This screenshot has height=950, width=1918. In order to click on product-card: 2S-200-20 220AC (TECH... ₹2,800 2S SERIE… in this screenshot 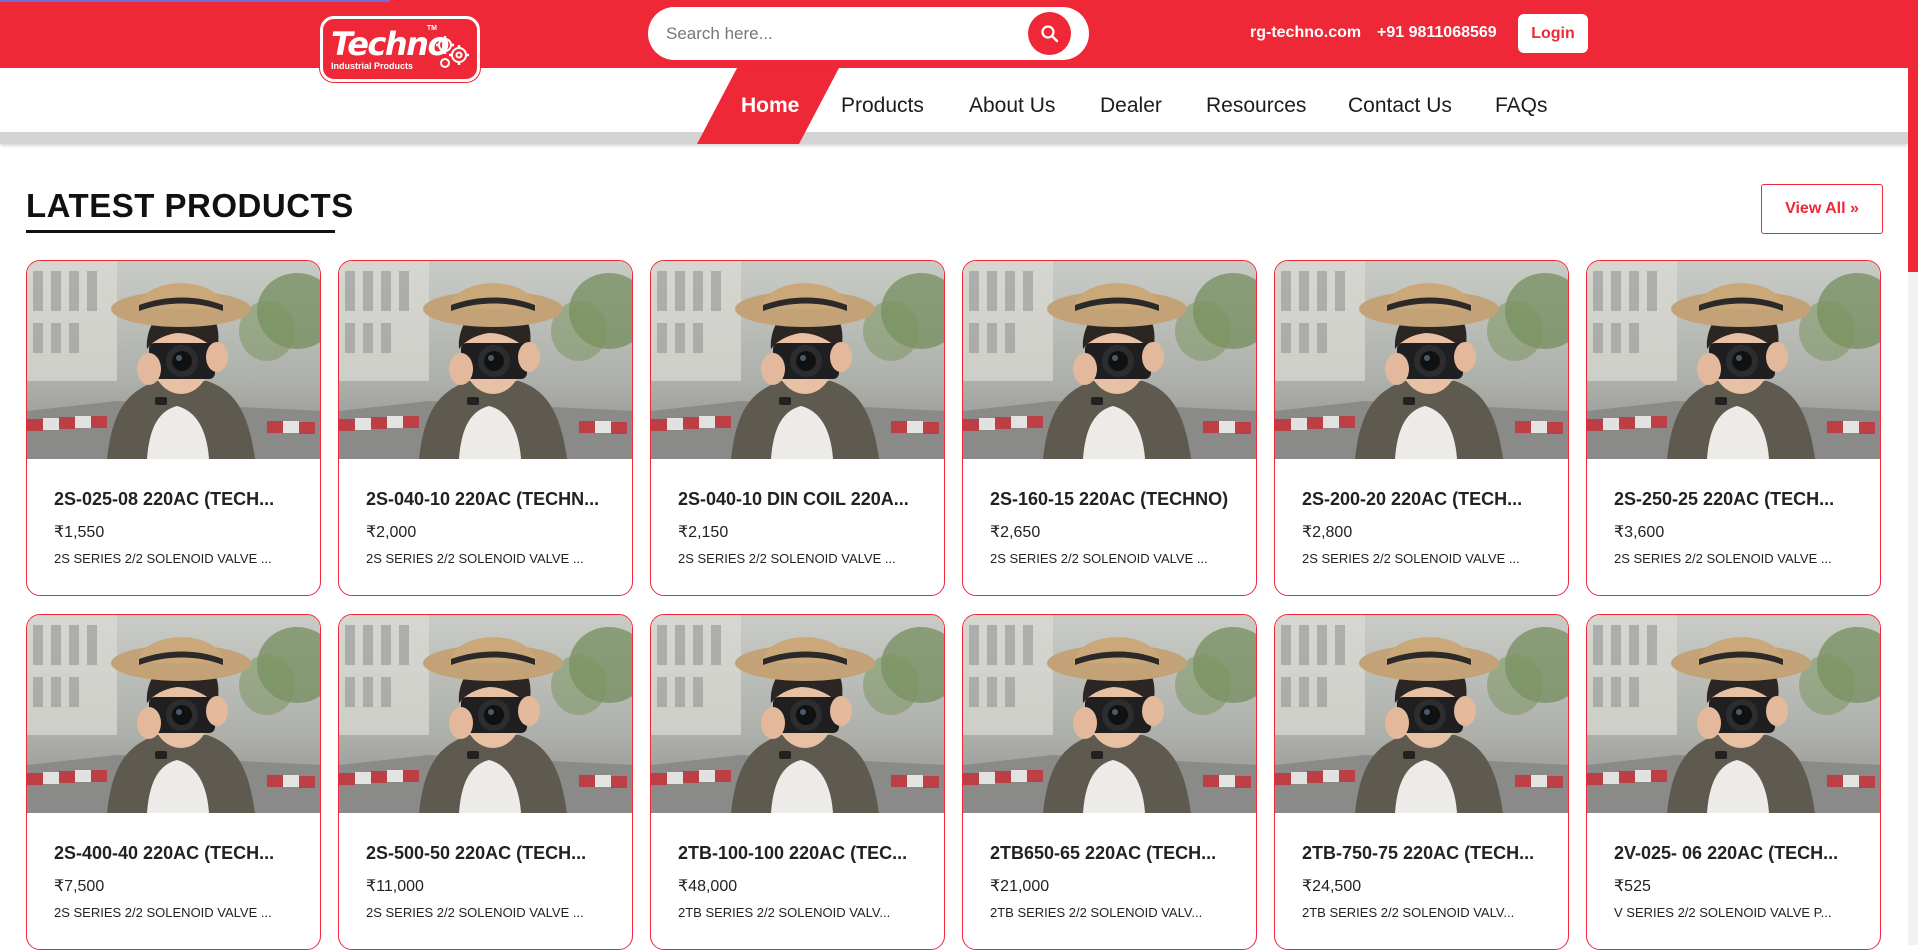, I will do `click(1421, 428)`.